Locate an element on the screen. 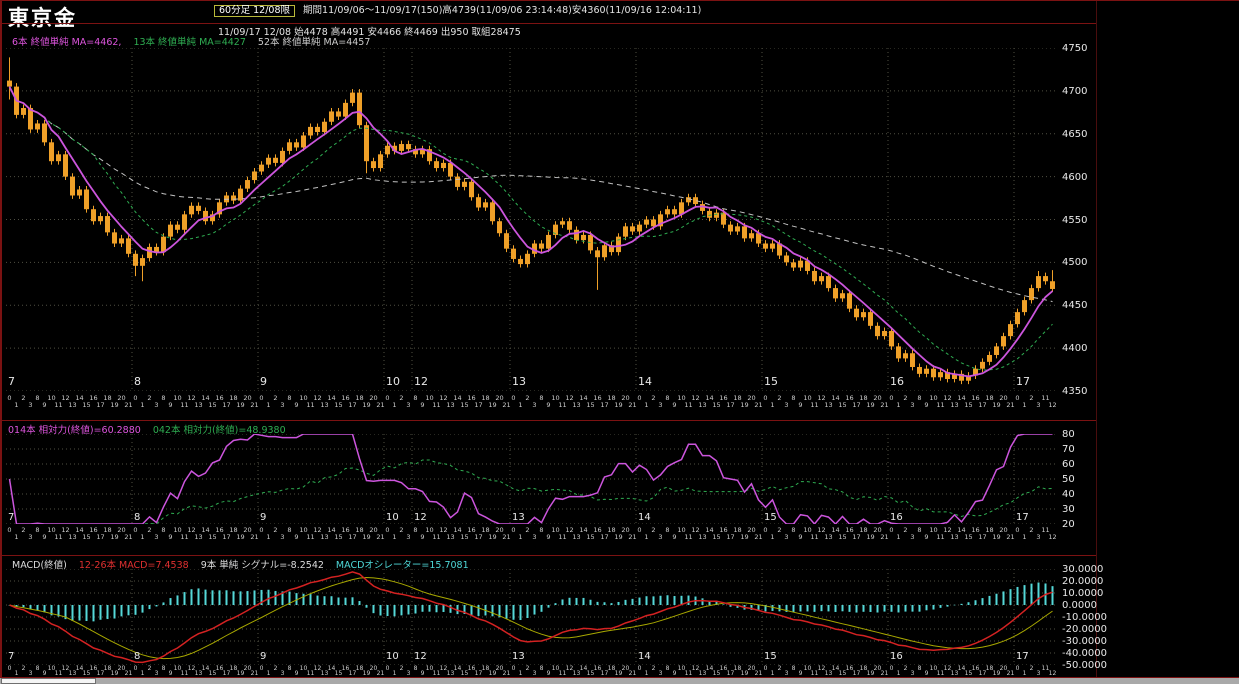  axis-tick-label: 0.0000 is located at coordinates (1079, 605).